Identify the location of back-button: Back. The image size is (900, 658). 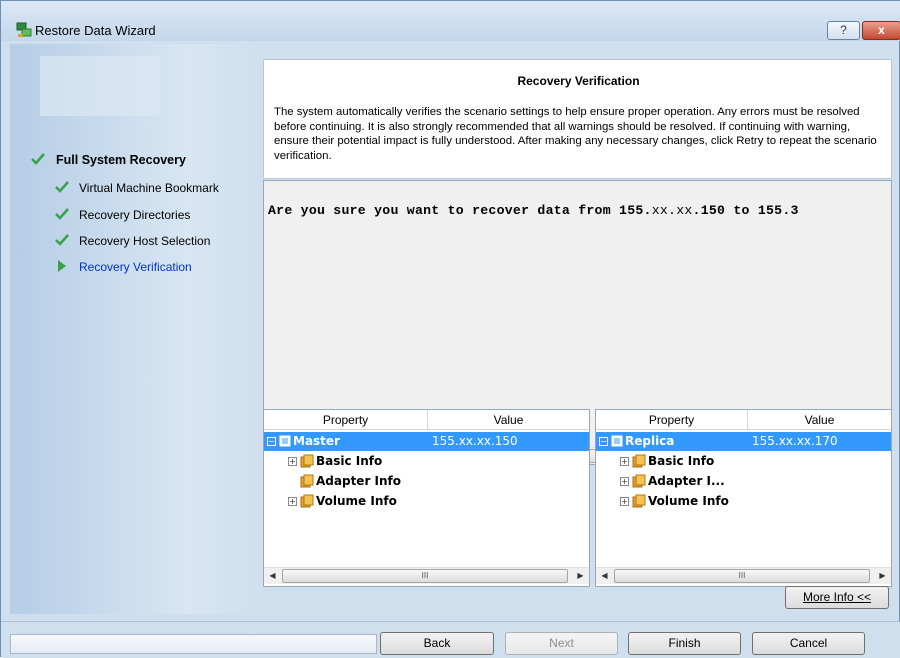
(437, 643).